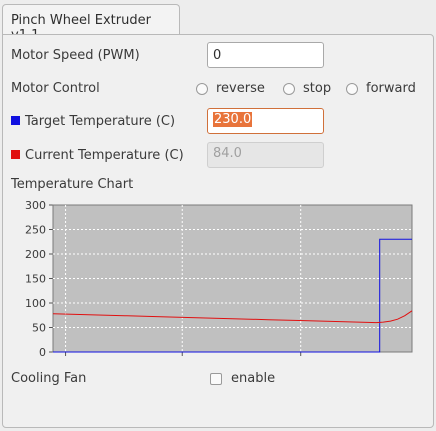 The image size is (436, 431). I want to click on motor-stop-label: stop, so click(317, 88).